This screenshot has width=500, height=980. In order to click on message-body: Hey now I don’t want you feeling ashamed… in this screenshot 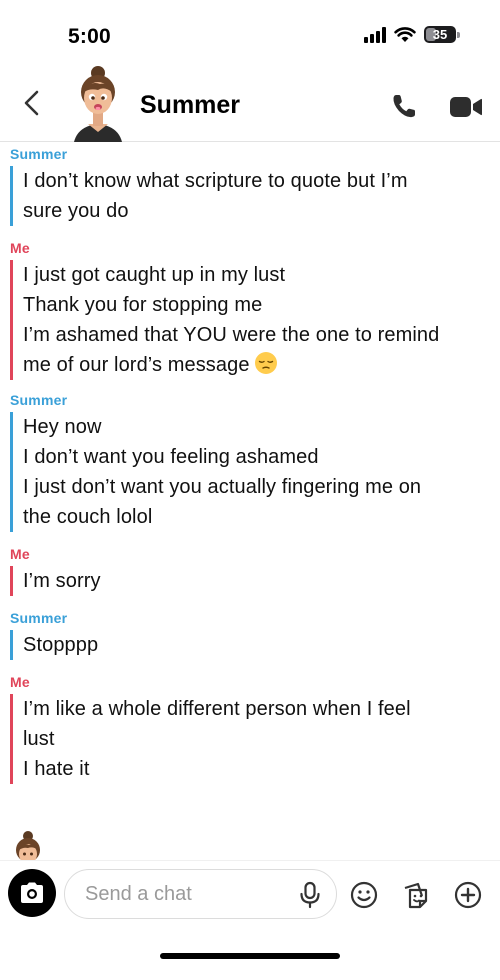, I will do `click(255, 472)`.